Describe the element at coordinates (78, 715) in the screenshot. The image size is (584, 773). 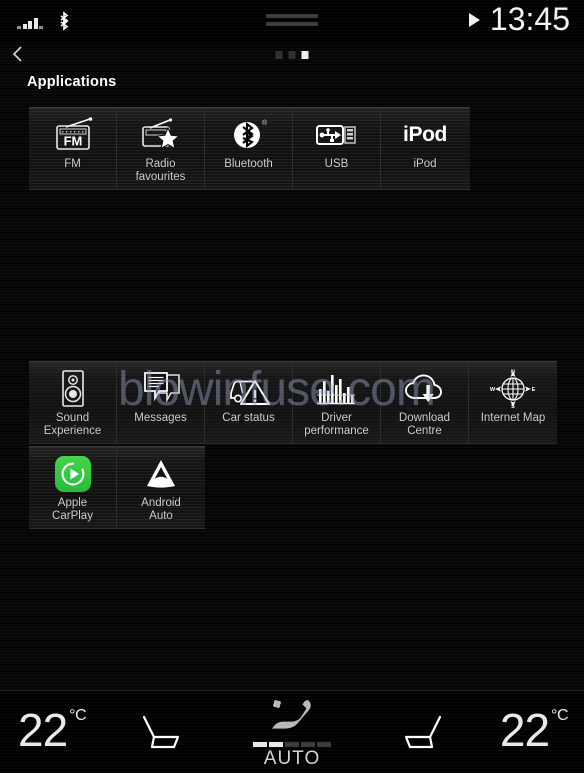
I see `driver-temperature-unit: °C` at that location.